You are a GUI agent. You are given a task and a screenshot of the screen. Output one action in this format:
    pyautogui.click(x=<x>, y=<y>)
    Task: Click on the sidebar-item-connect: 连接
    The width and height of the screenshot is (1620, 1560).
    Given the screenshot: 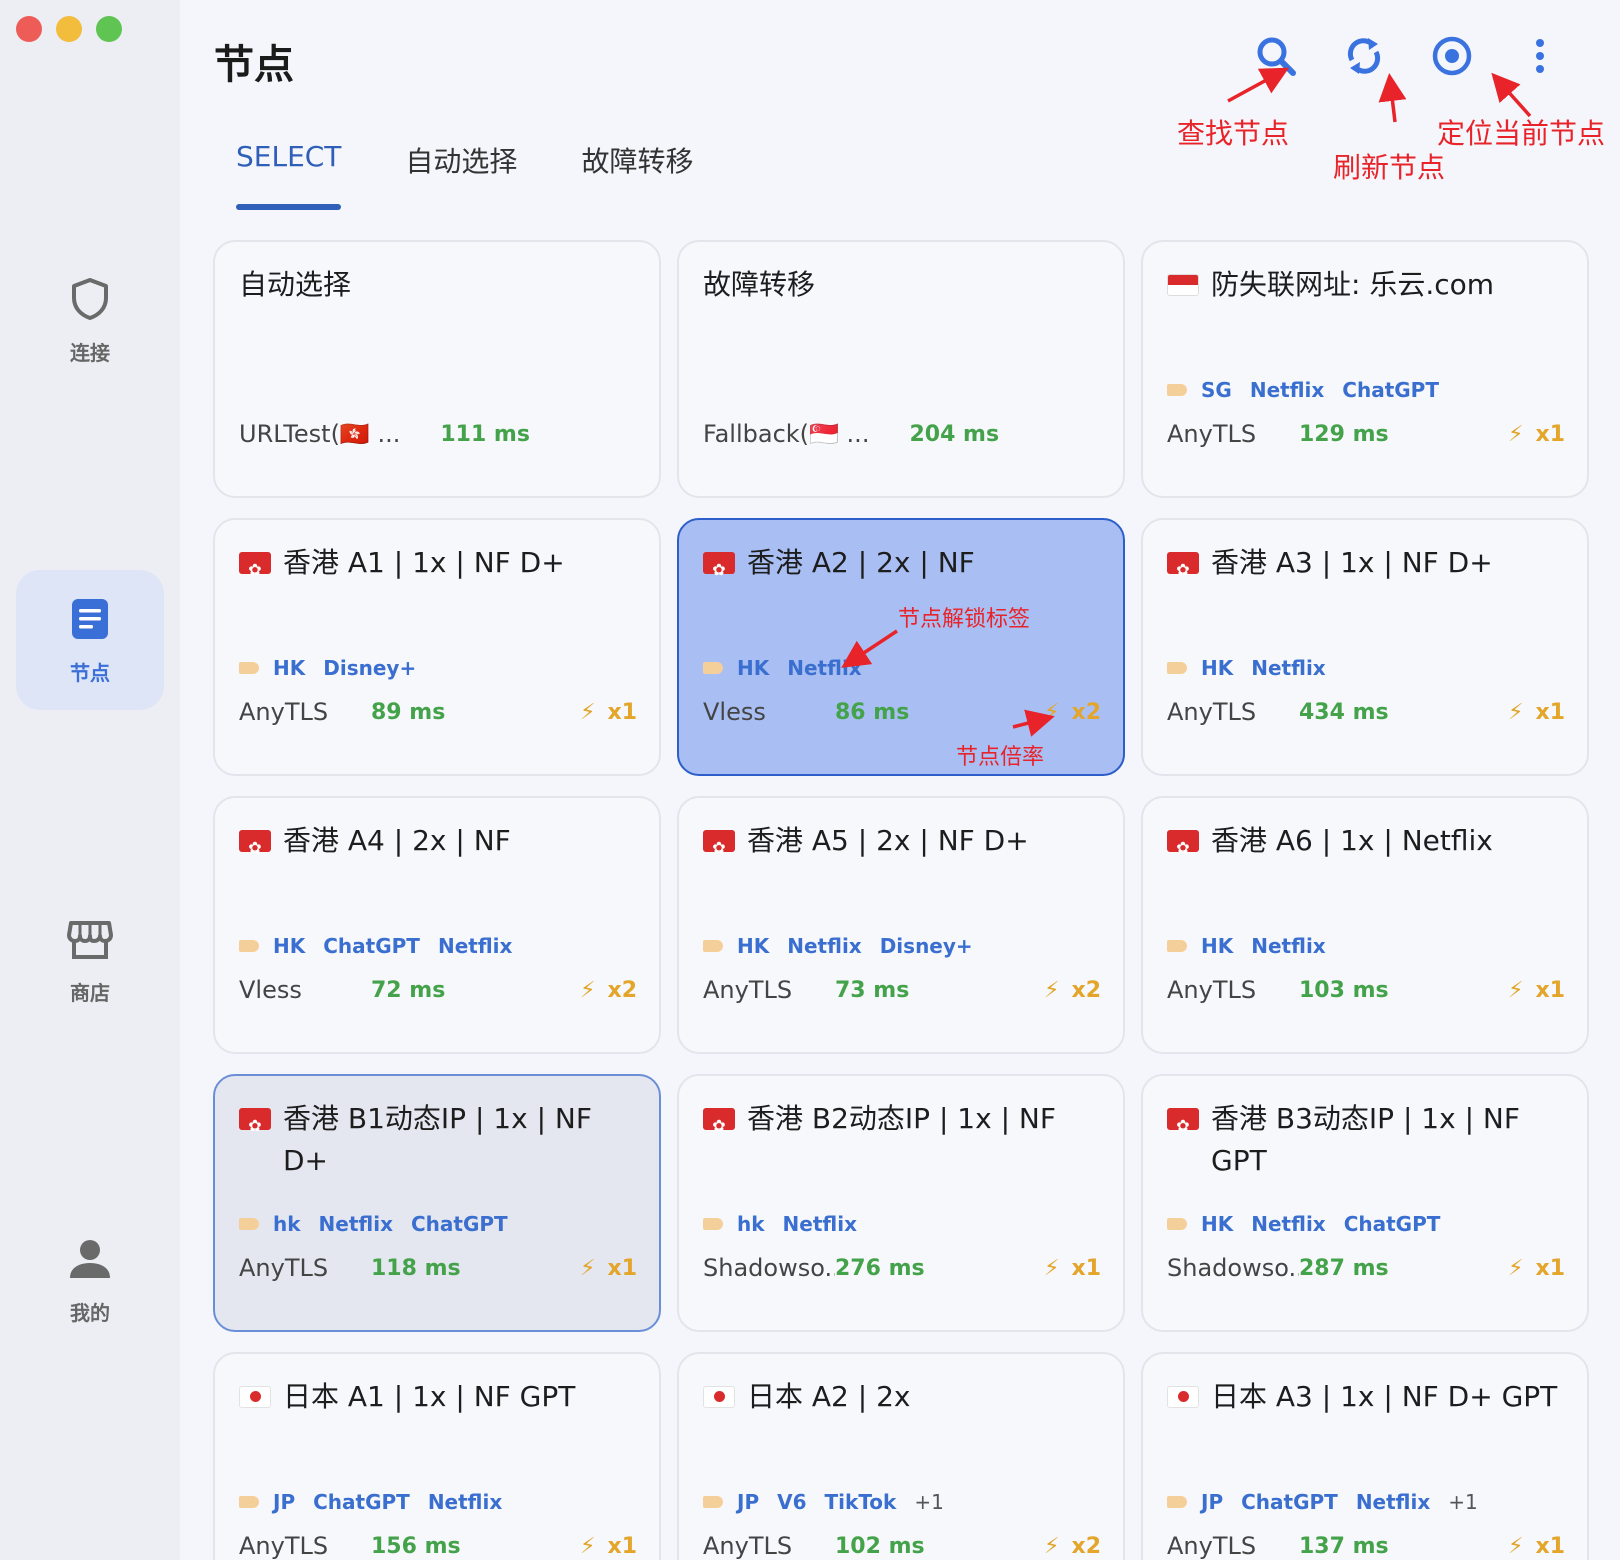 What is the action you would take?
    pyautogui.click(x=90, y=320)
    